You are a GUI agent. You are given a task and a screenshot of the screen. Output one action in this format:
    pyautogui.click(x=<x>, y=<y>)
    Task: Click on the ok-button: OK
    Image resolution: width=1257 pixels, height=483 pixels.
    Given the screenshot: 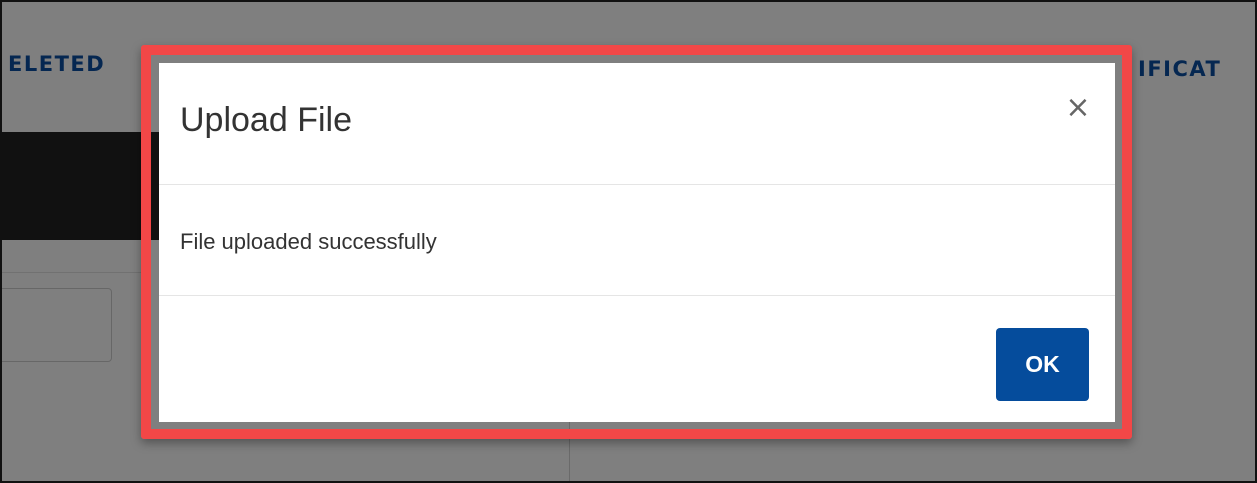 What is the action you would take?
    pyautogui.click(x=1042, y=364)
    